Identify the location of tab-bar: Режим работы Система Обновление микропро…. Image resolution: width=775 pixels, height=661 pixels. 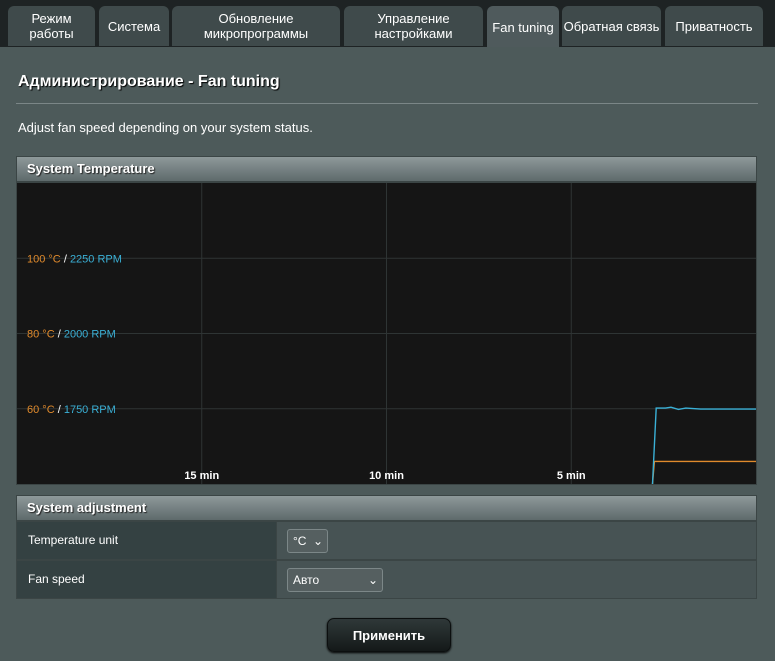
(387, 24).